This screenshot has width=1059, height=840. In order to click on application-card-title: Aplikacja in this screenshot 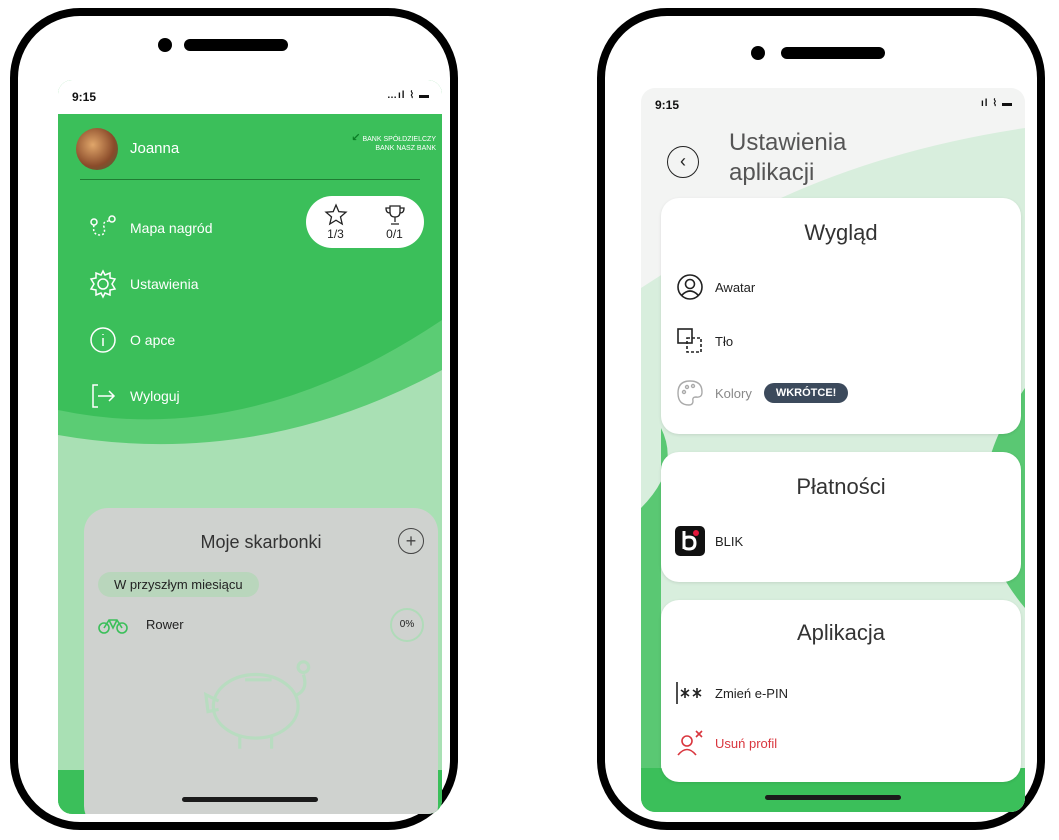, I will do `click(841, 632)`.